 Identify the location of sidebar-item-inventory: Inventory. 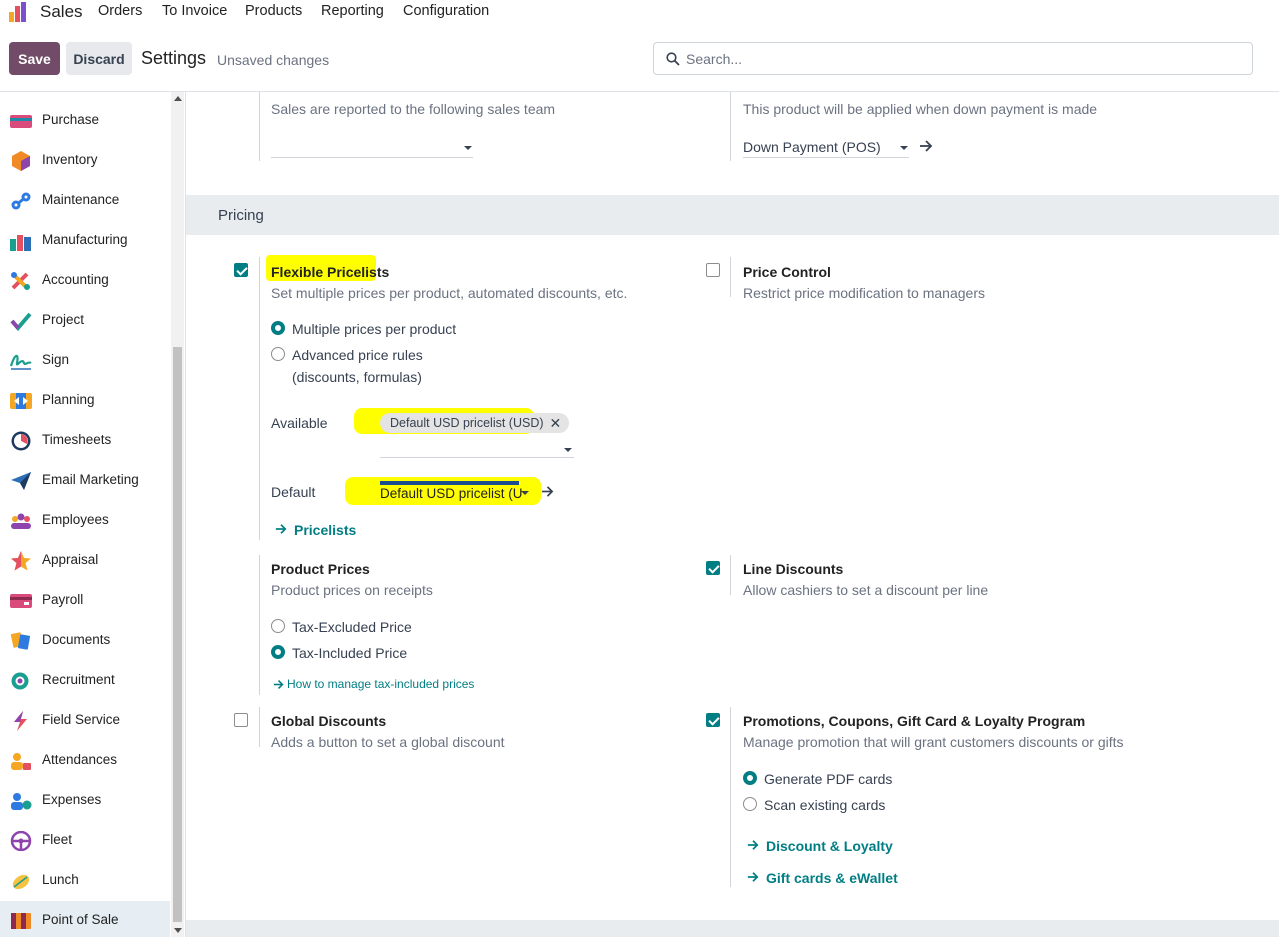
(85, 161).